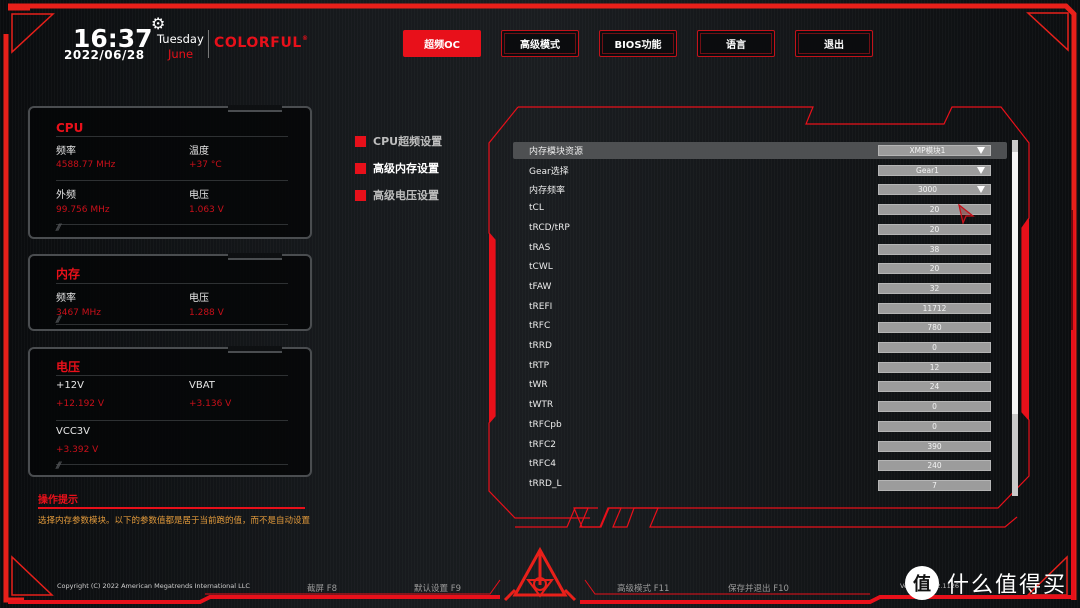  What do you see at coordinates (934, 308) in the screenshot?
I see `setting-value-input: 11712` at bounding box center [934, 308].